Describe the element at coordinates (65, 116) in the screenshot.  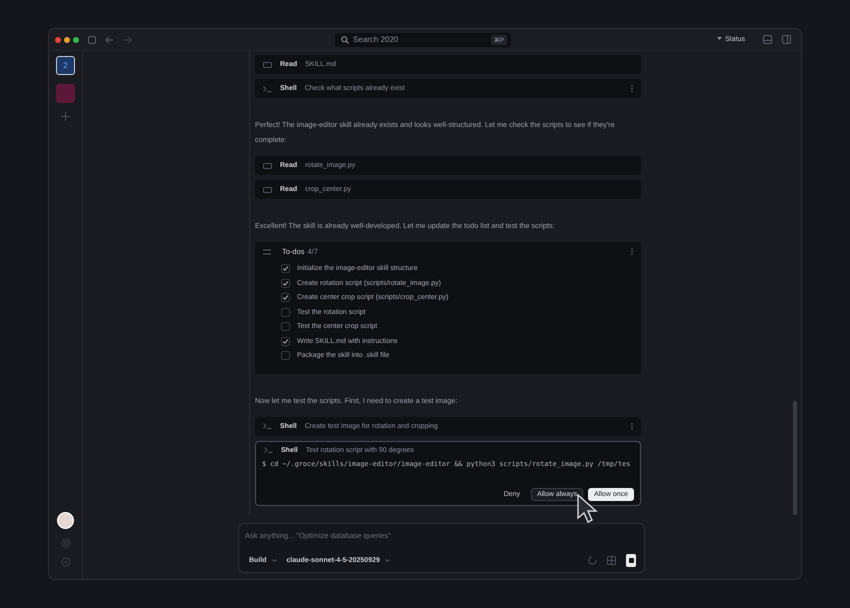
I see `add-icon` at that location.